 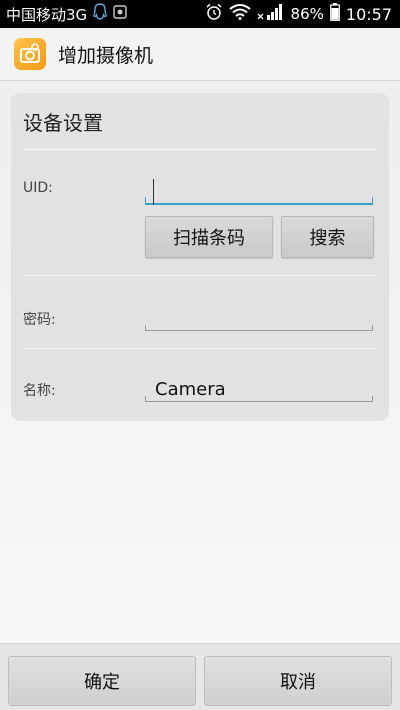 What do you see at coordinates (153, 192) in the screenshot?
I see `text-cursor` at bounding box center [153, 192].